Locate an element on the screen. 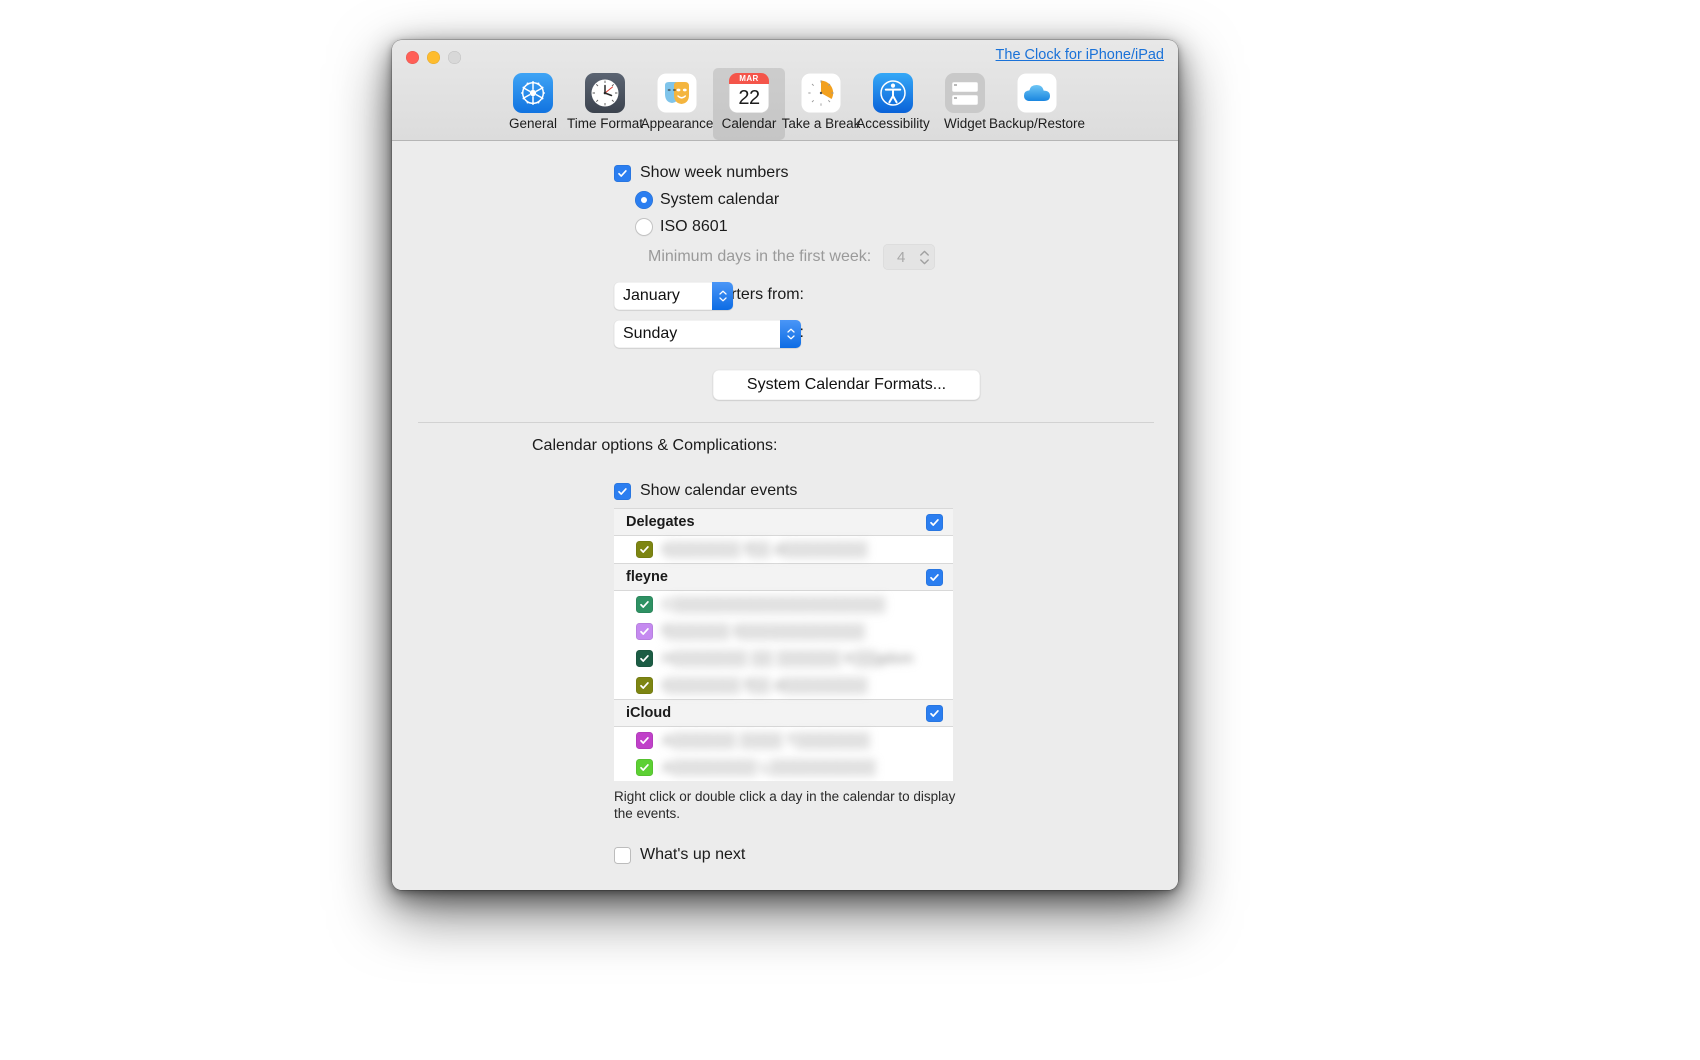 The image size is (1700, 1060). section-divider is located at coordinates (786, 422).